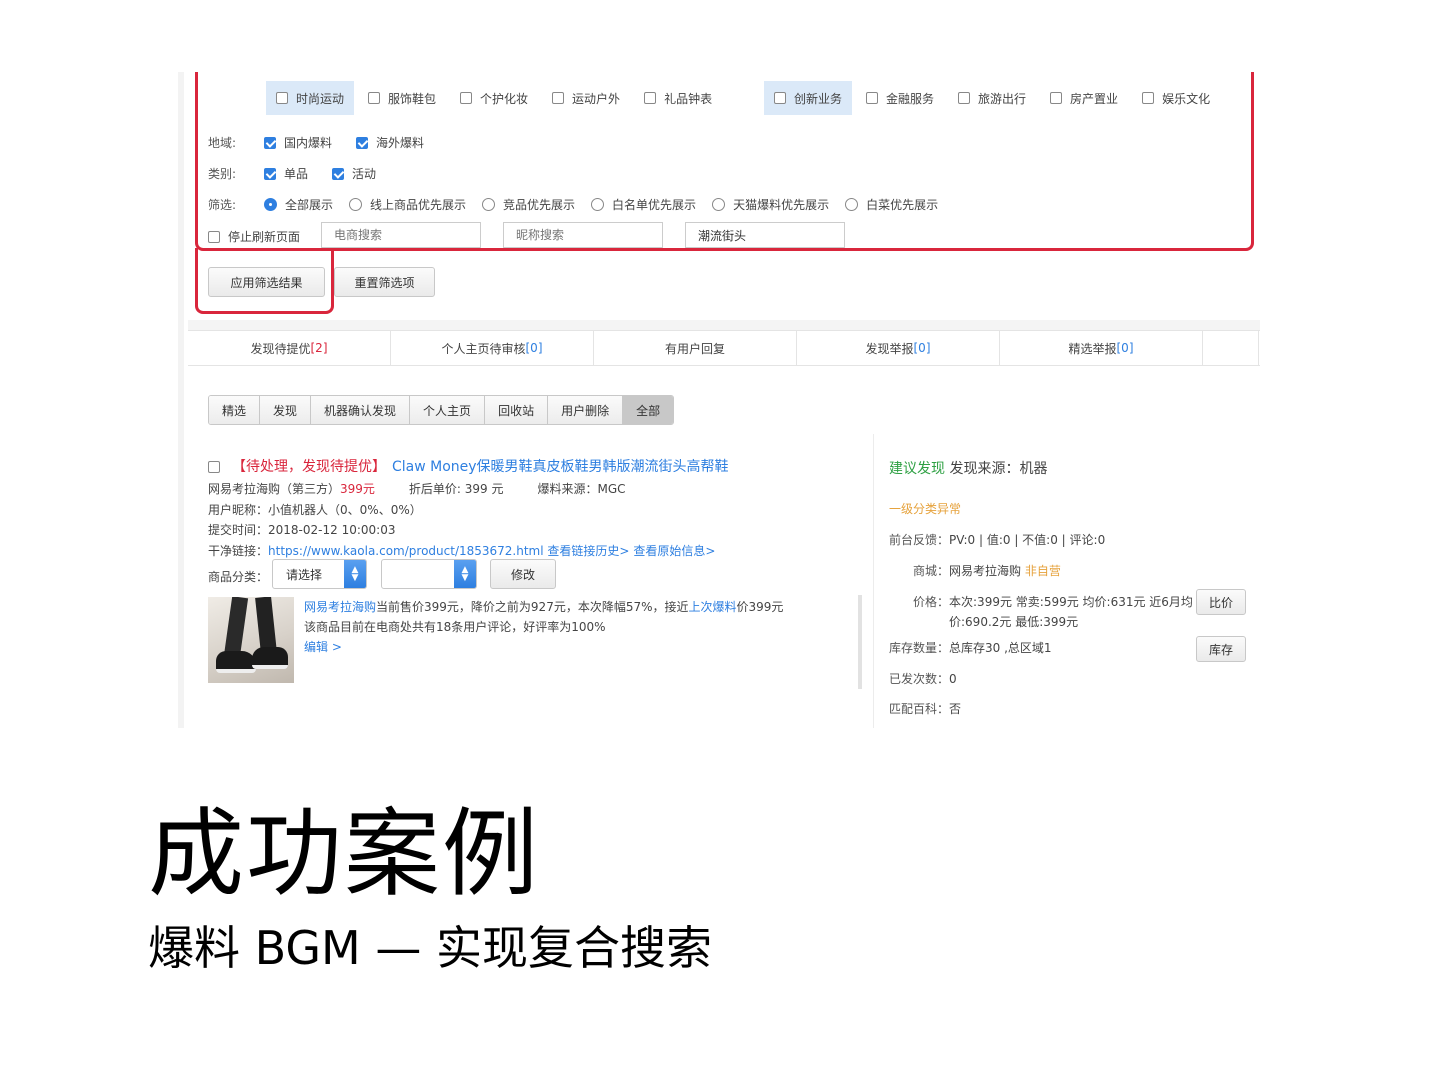 The width and height of the screenshot is (1440, 1080). What do you see at coordinates (889, 348) in the screenshot?
I see `queue-tab-label: 发现举报` at bounding box center [889, 348].